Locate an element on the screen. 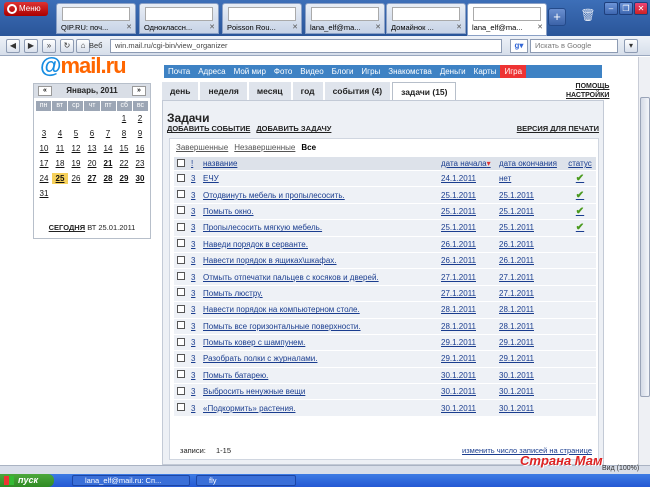  help-link: ПОМОЩЬ is located at coordinates (588, 86).